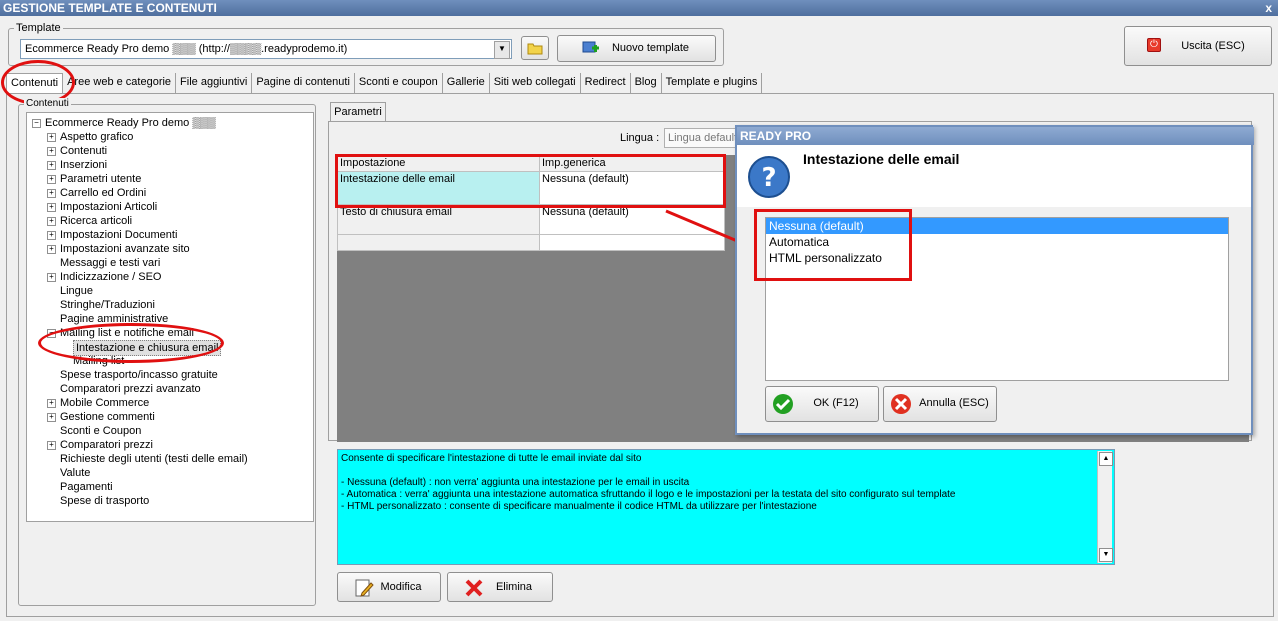  What do you see at coordinates (110, 263) in the screenshot?
I see `tree-item: Messaggi e testi vari` at bounding box center [110, 263].